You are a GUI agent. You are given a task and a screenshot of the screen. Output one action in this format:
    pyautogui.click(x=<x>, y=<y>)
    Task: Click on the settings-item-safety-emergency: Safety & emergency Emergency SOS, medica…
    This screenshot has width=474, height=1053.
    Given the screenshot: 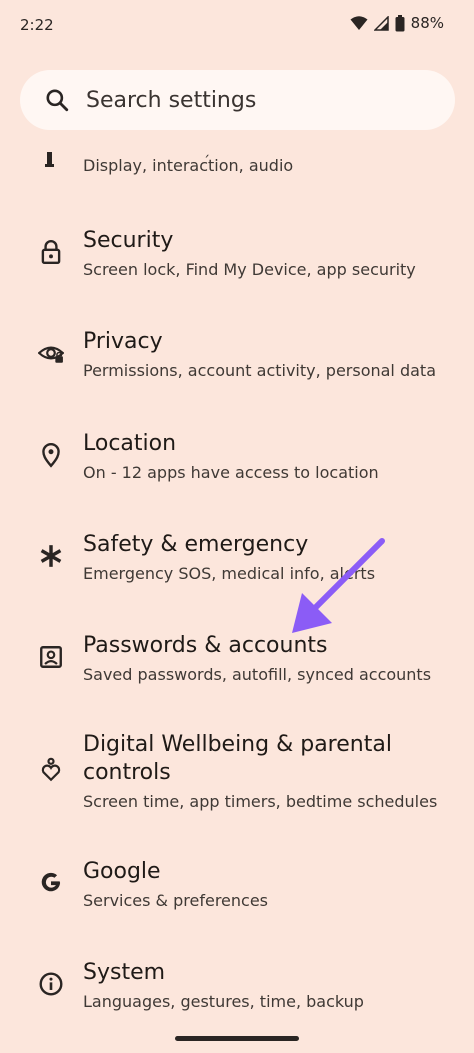 What is the action you would take?
    pyautogui.click(x=237, y=564)
    